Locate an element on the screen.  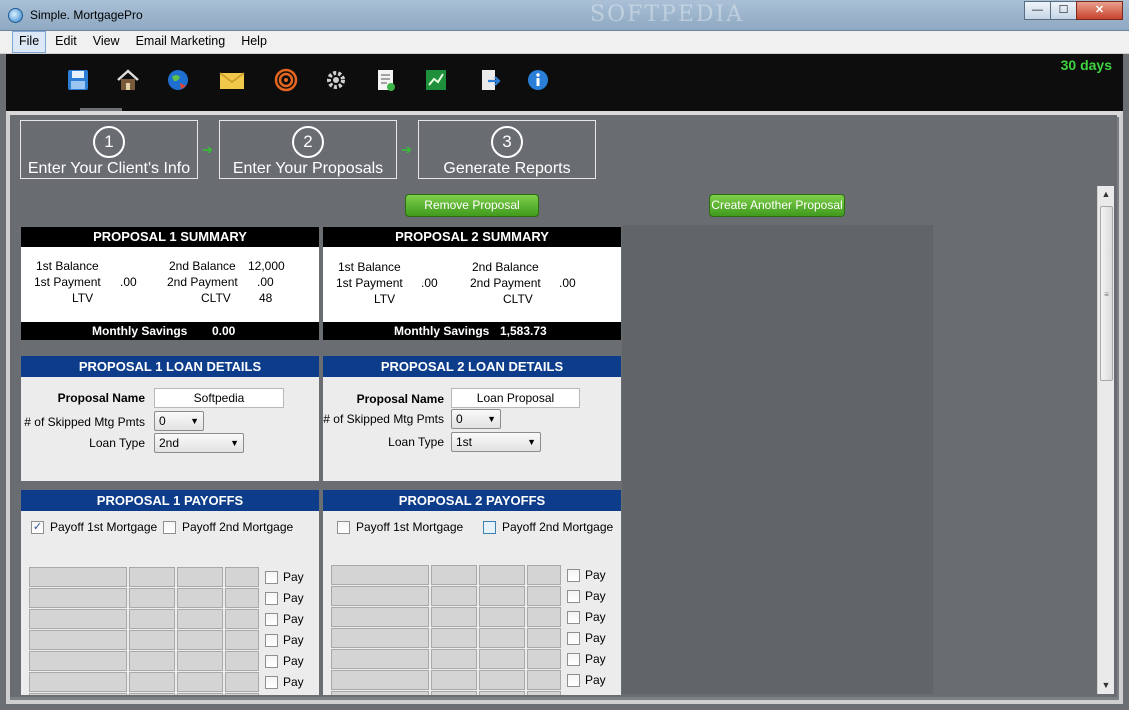
payoff-2nd-mortgage-checkbox: Payoff 2nd Mortgage is located at coordinates (228, 527).